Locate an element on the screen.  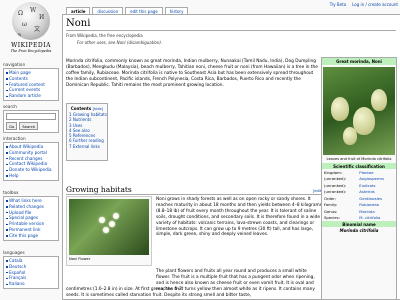
tab-history: history is located at coordinates (176, 10).